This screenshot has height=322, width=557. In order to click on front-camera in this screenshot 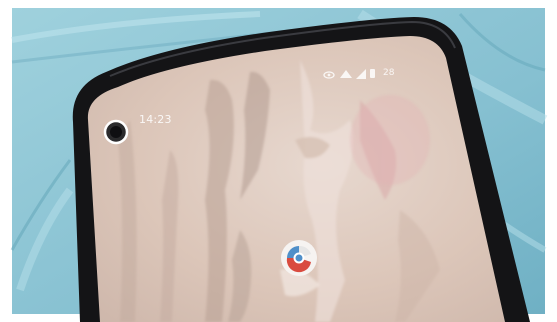, I will do `click(116, 132)`.